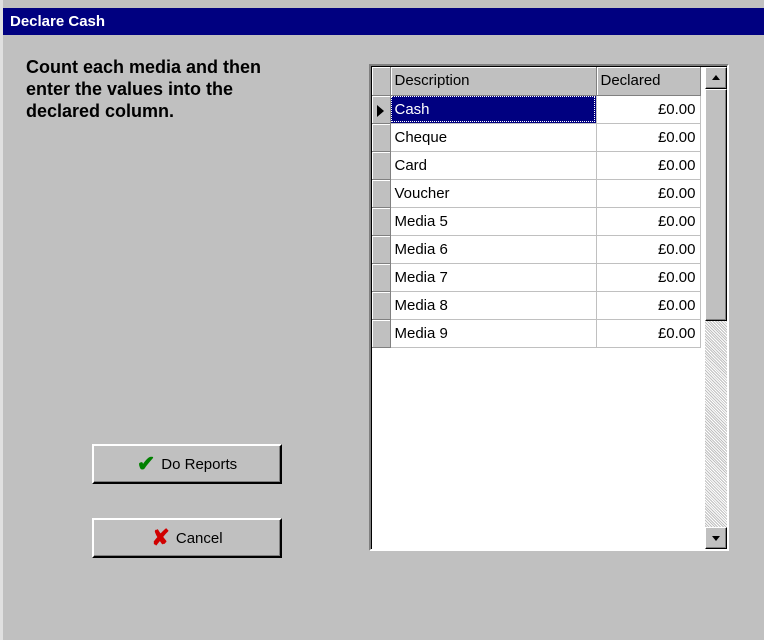 Image resolution: width=764 pixels, height=640 pixels. I want to click on header-indicator, so click(381, 81).